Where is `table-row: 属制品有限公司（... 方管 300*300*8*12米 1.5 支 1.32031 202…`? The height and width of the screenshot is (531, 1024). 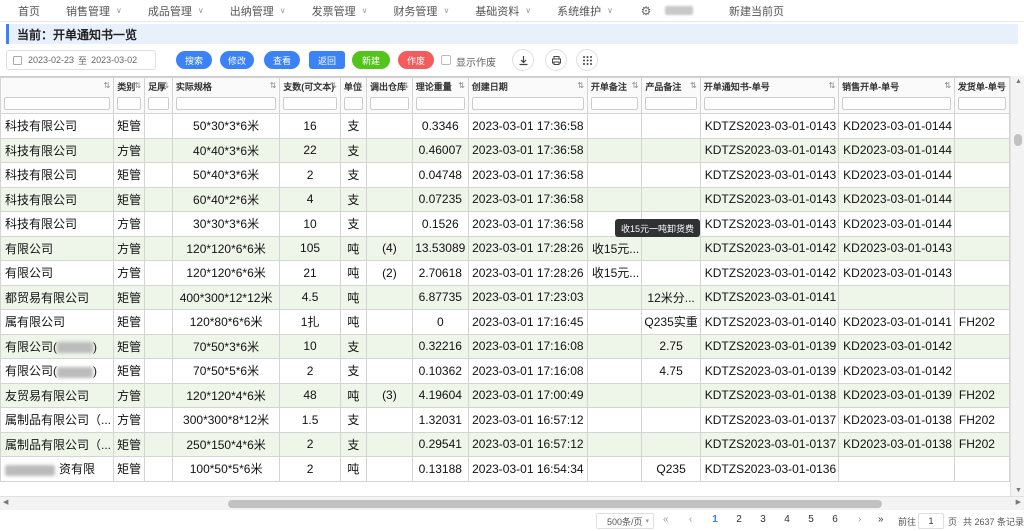 table-row: 属制品有限公司（... 方管 300*300*8*12米 1.5 支 1.32031 202… is located at coordinates (505, 420).